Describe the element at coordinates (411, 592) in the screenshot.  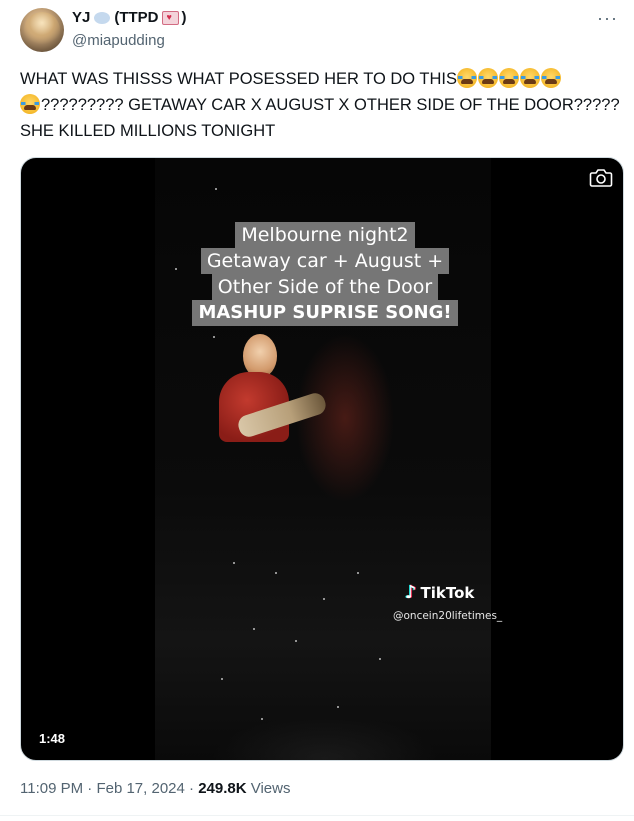
I see `tiktok-logo-icon: ♪` at that location.